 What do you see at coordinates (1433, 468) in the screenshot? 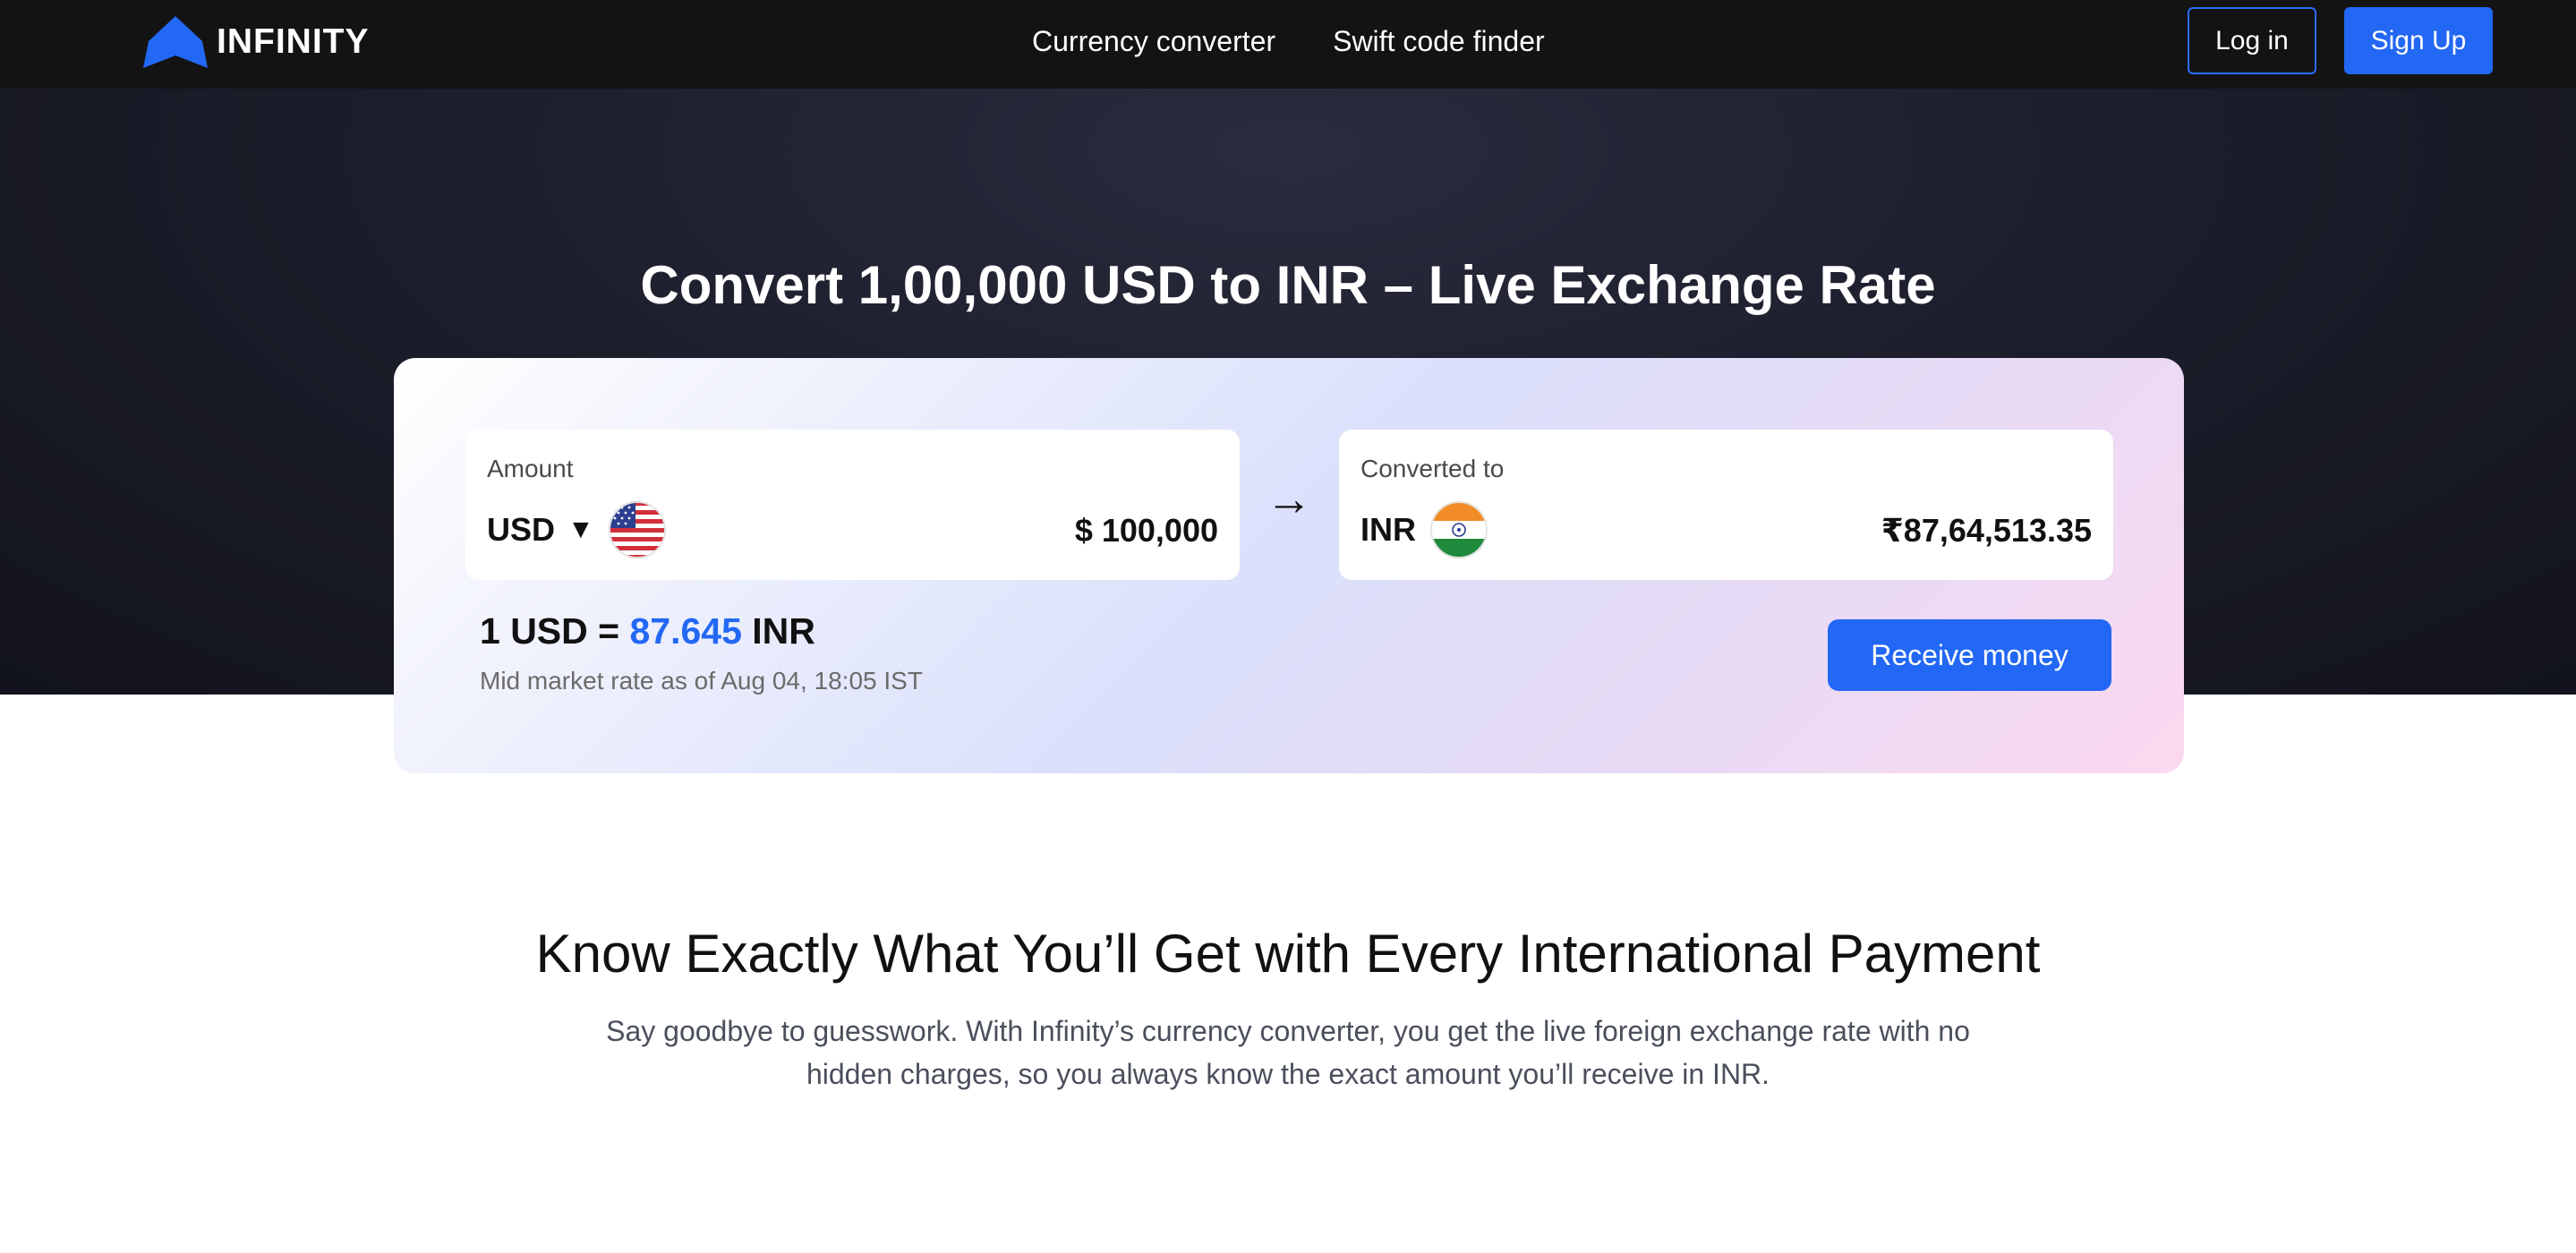
I see `converted-label: Converted to` at bounding box center [1433, 468].